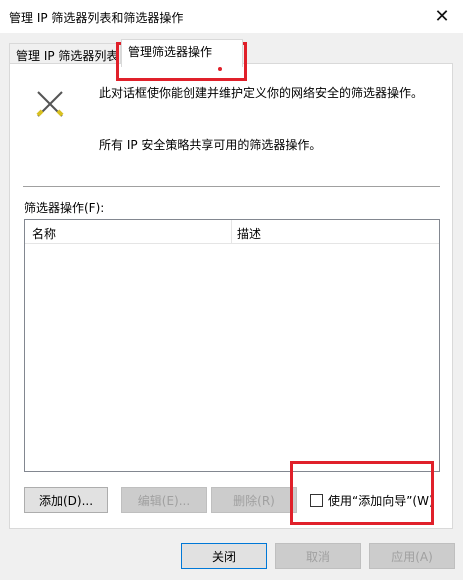 The image size is (463, 580). I want to click on close-icon: ✕, so click(442, 16).